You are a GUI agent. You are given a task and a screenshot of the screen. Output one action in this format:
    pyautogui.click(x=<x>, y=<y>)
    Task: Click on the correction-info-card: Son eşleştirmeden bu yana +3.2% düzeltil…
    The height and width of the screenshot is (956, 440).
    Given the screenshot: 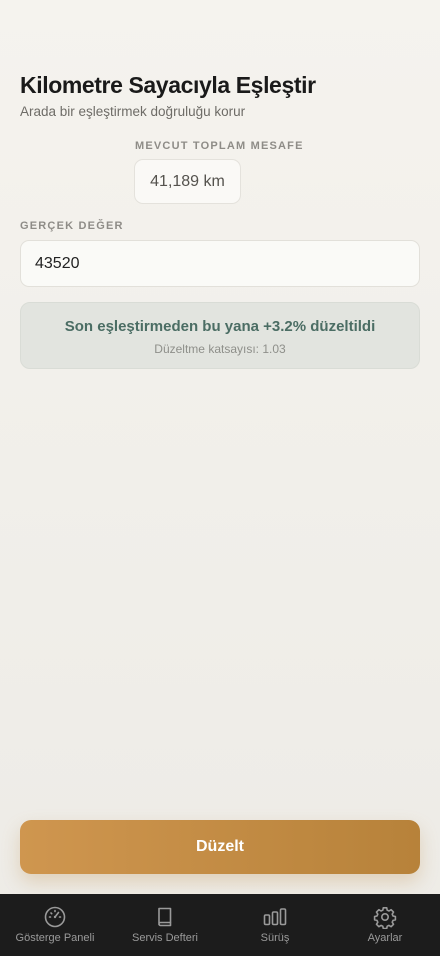 What is the action you would take?
    pyautogui.click(x=220, y=335)
    